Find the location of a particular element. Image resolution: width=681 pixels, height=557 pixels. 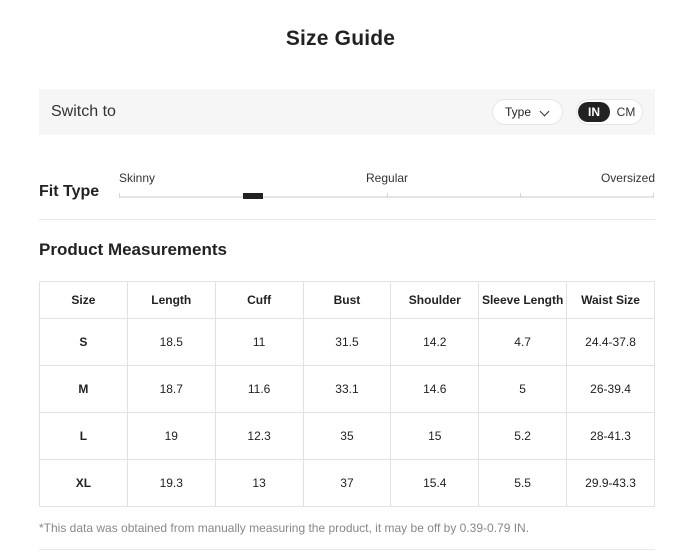

table-cell: 18.7 is located at coordinates (171, 389).